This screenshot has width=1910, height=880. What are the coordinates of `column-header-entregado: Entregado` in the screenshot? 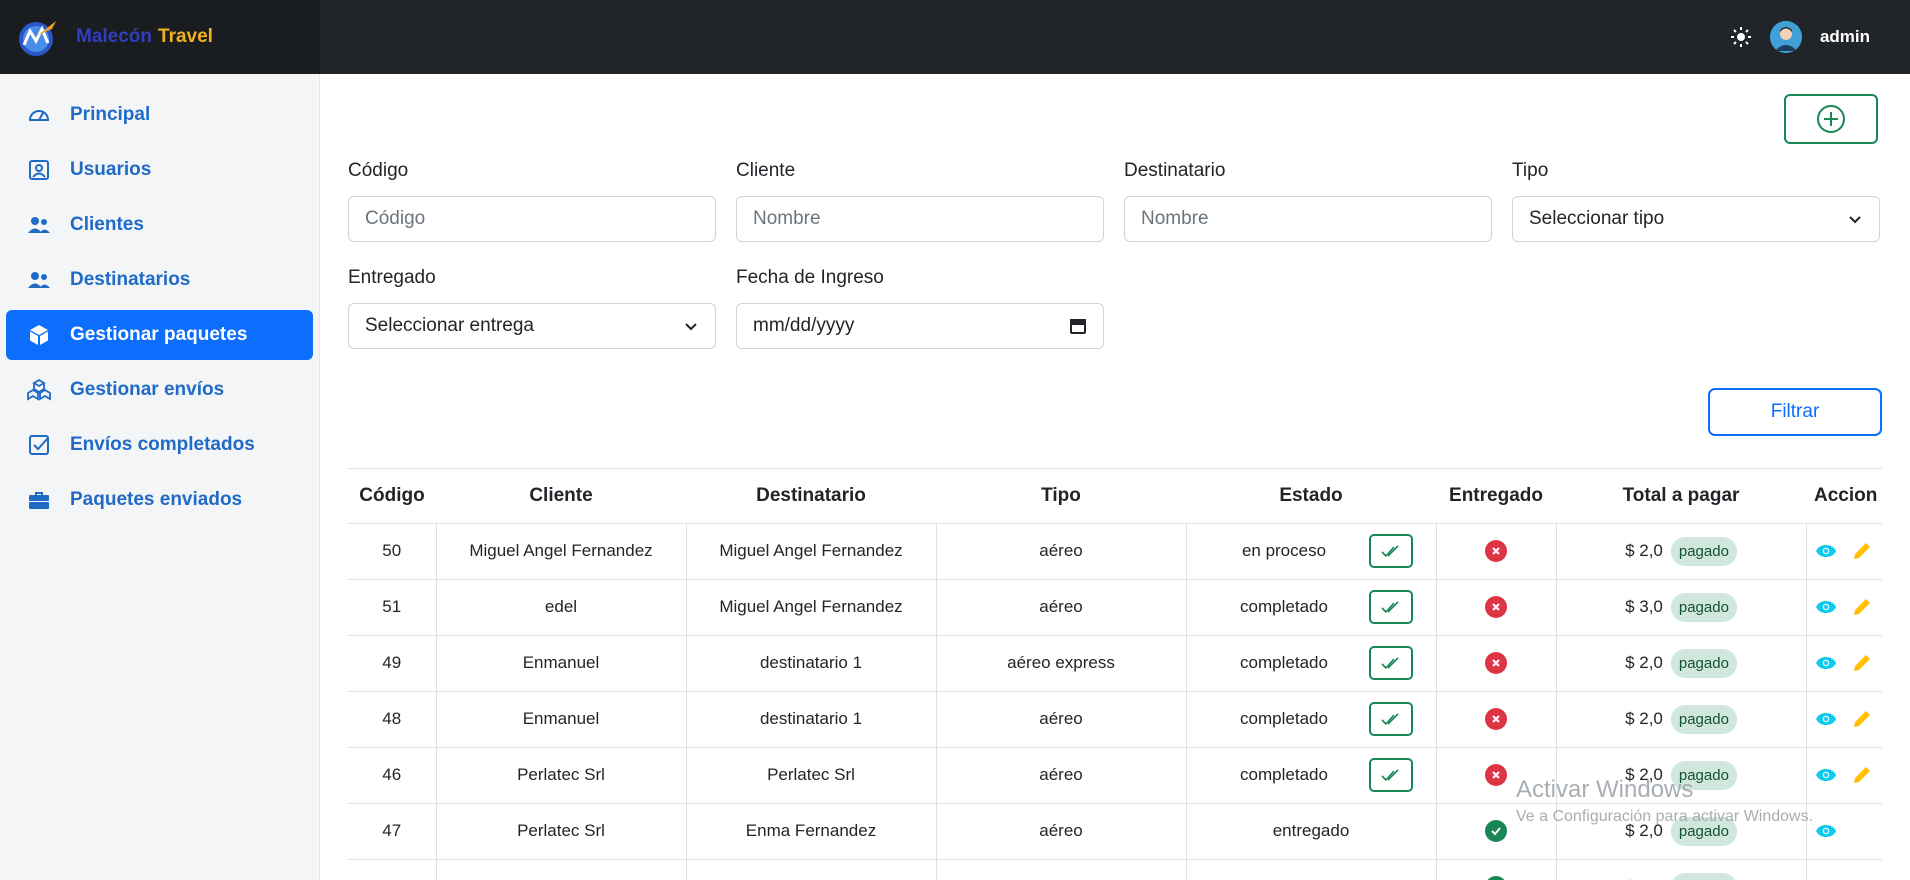 It's located at (1496, 496).